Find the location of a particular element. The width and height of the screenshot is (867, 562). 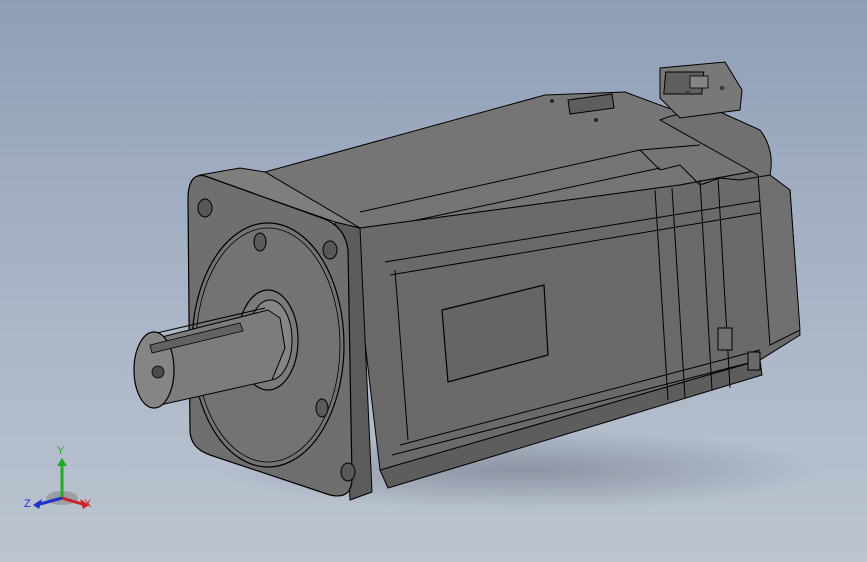

mount-hole-top-right is located at coordinates (330, 250).